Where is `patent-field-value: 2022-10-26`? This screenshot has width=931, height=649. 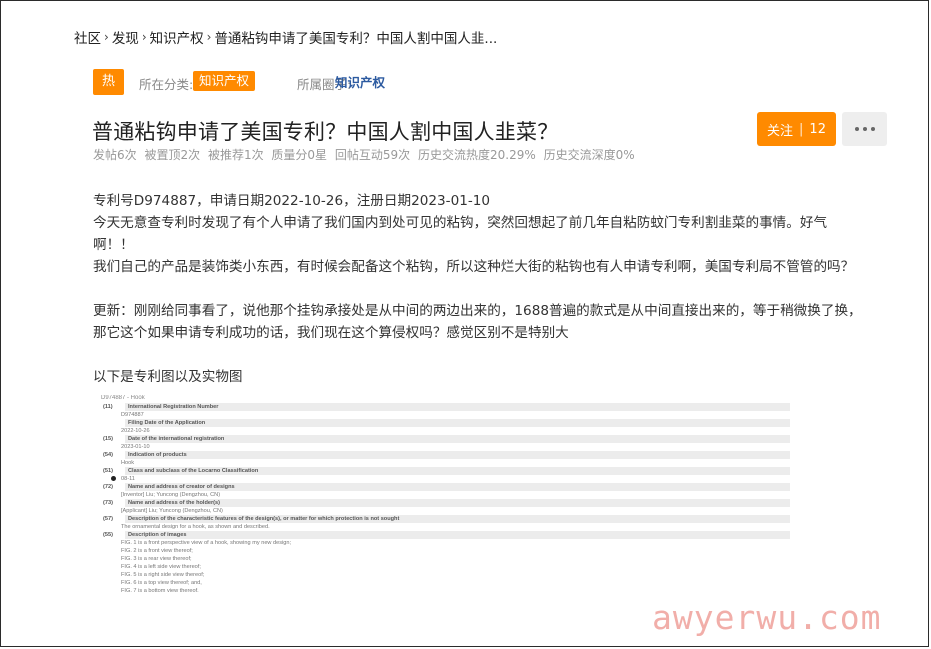 patent-field-value: 2022-10-26 is located at coordinates (135, 431).